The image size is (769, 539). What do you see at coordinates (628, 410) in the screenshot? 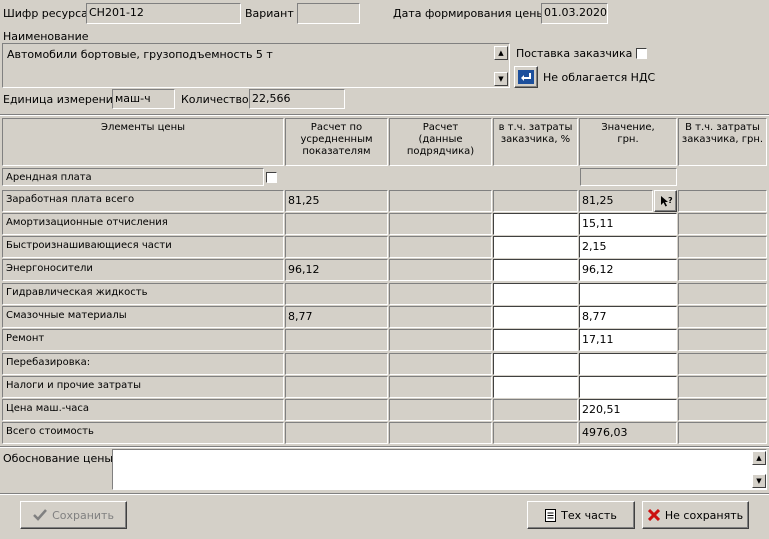
I see `hour-price-value: 220,51` at bounding box center [628, 410].